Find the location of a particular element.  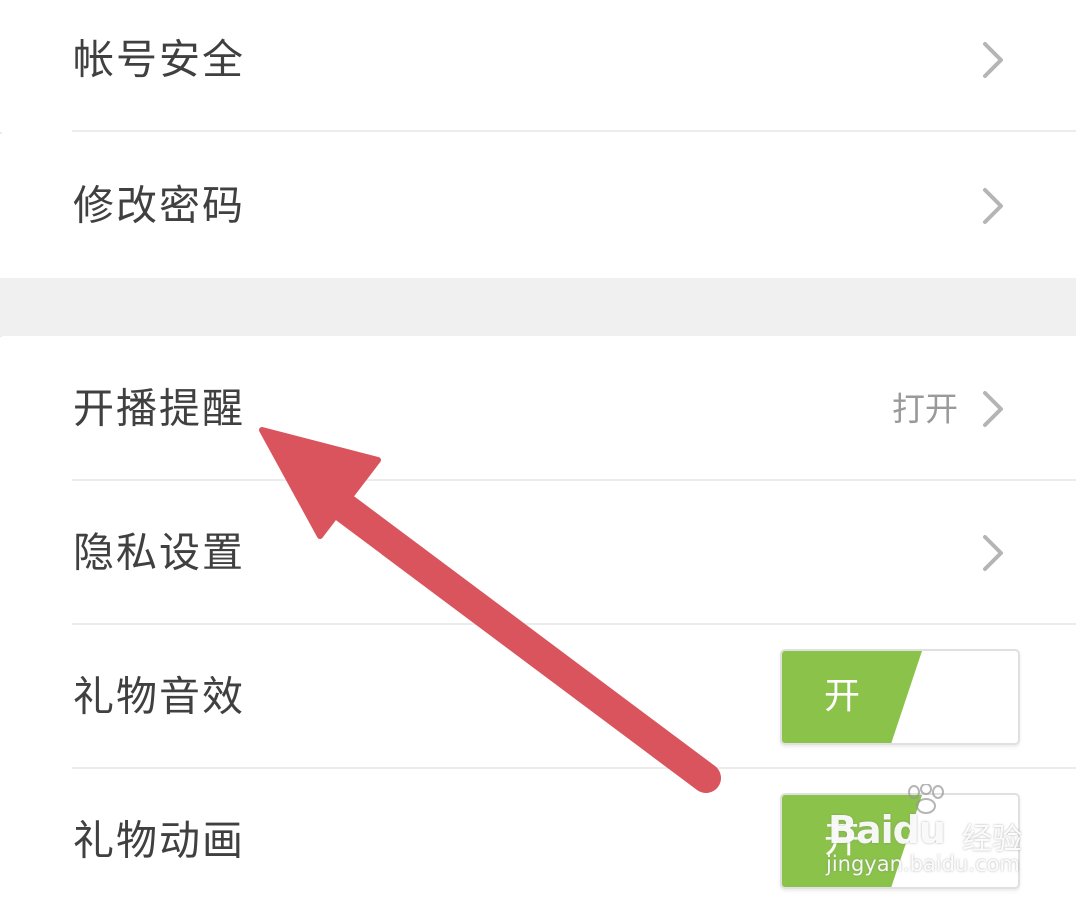

settings-row-label: 帐号安全 is located at coordinates (159, 59).